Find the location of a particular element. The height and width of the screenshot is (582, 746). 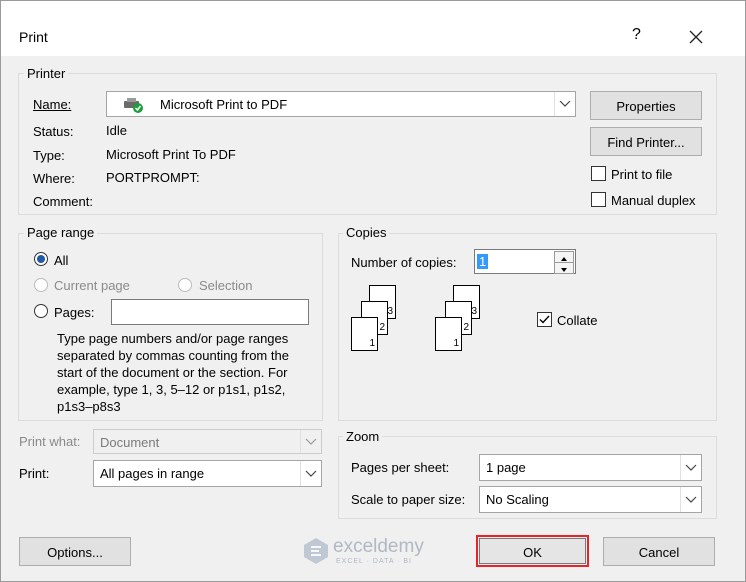

copies-value: 1 is located at coordinates (483, 261).